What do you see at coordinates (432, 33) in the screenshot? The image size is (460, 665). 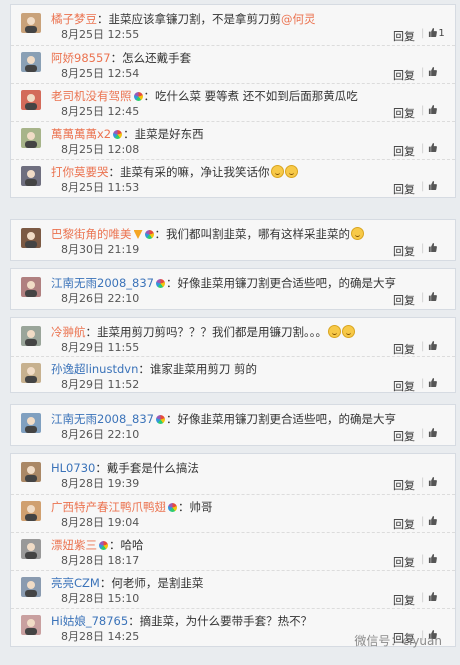 I see `like-button: | 1` at bounding box center [432, 33].